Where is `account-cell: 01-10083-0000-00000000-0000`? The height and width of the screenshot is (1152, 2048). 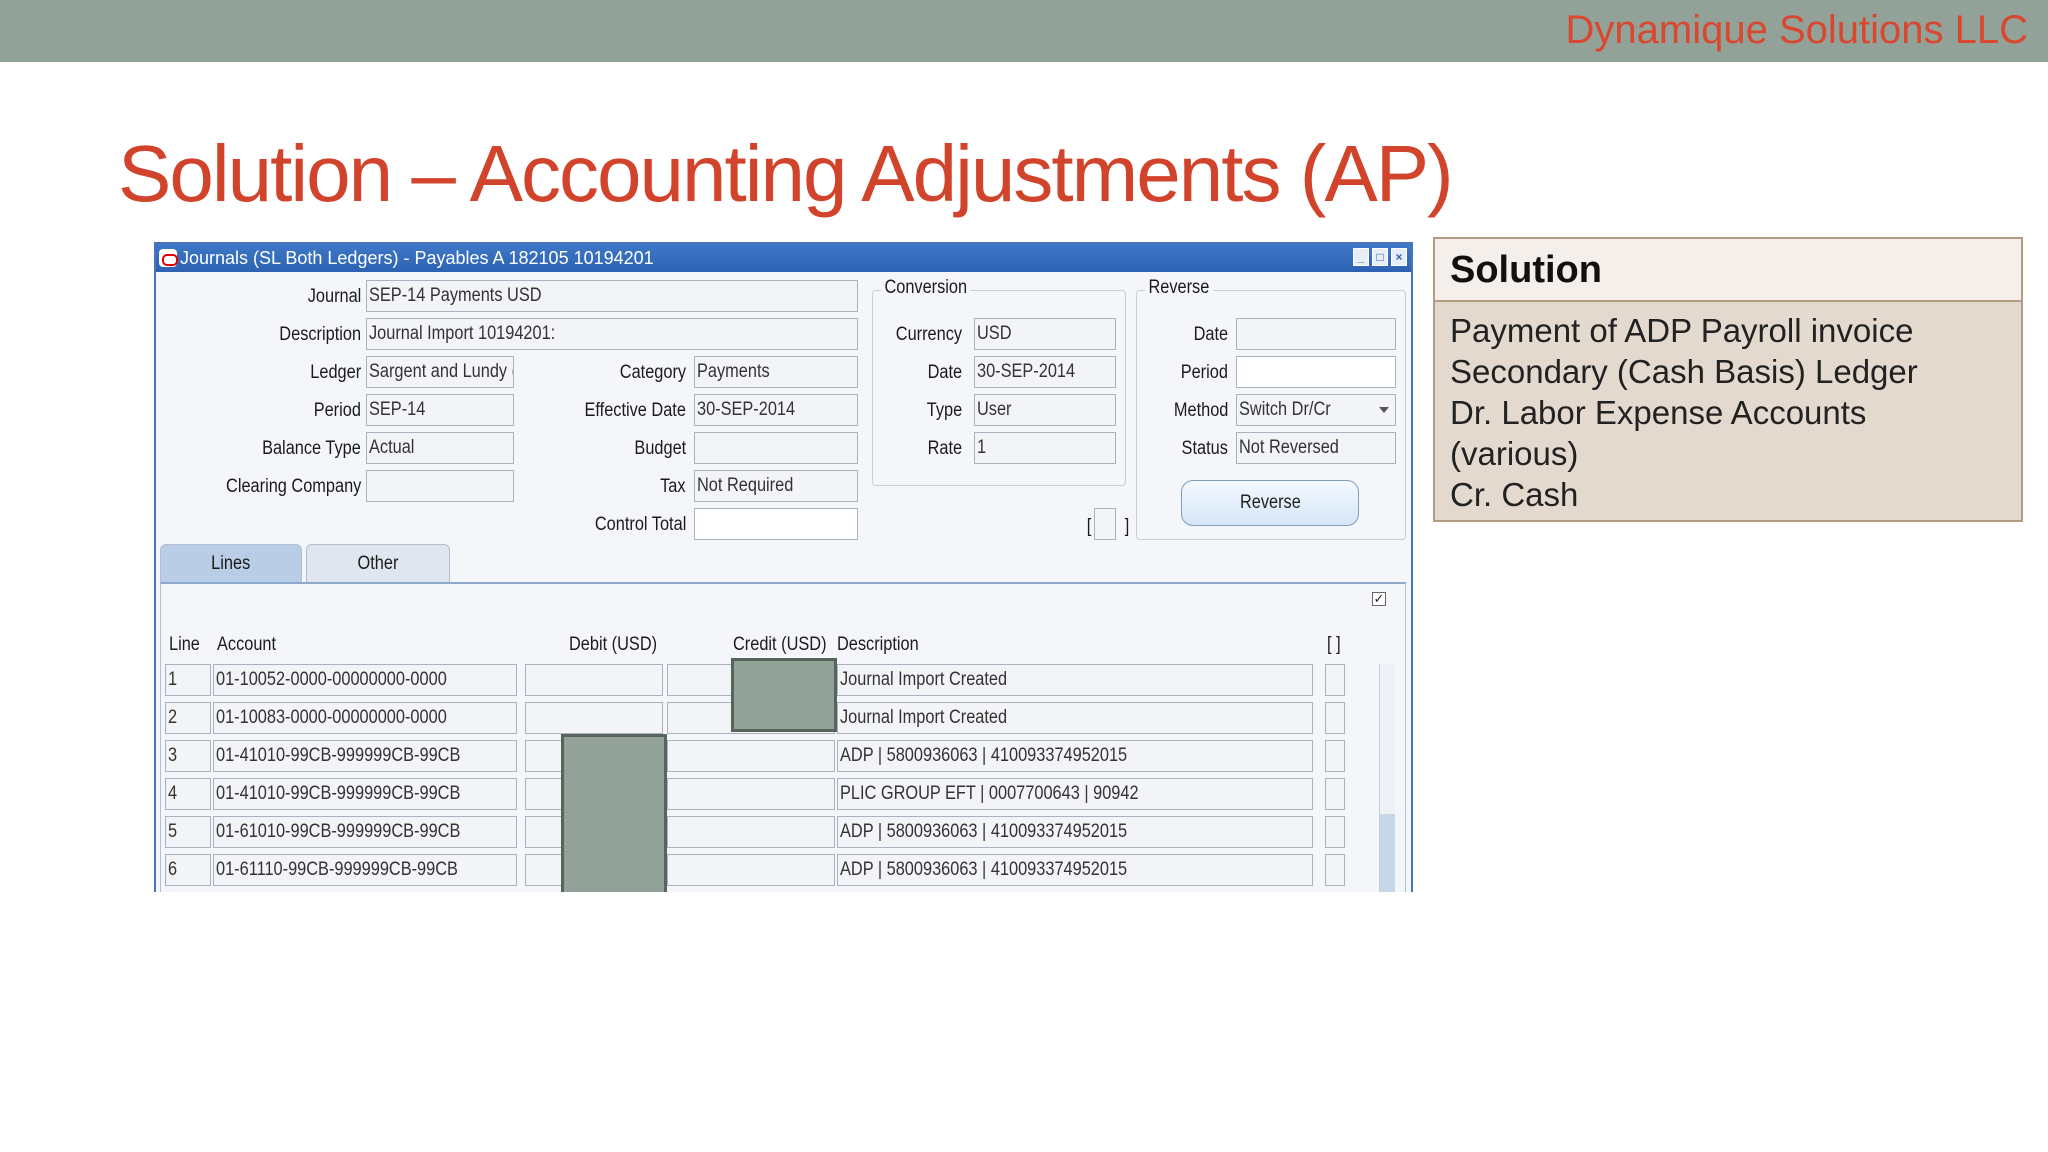 account-cell: 01-10083-0000-00000000-0000 is located at coordinates (365, 718).